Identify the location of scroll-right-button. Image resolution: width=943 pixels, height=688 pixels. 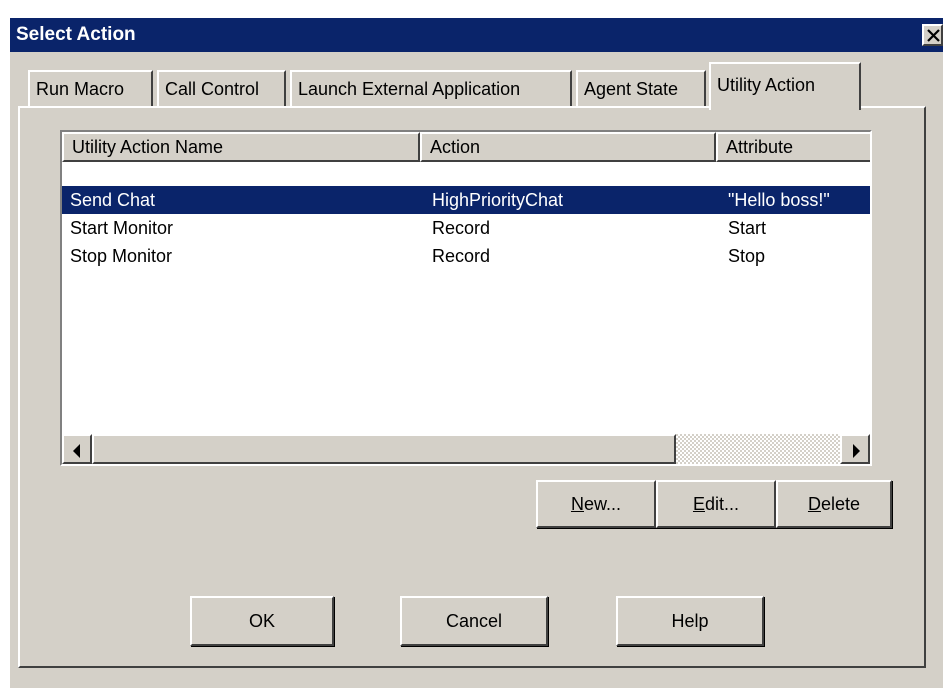
(855, 449).